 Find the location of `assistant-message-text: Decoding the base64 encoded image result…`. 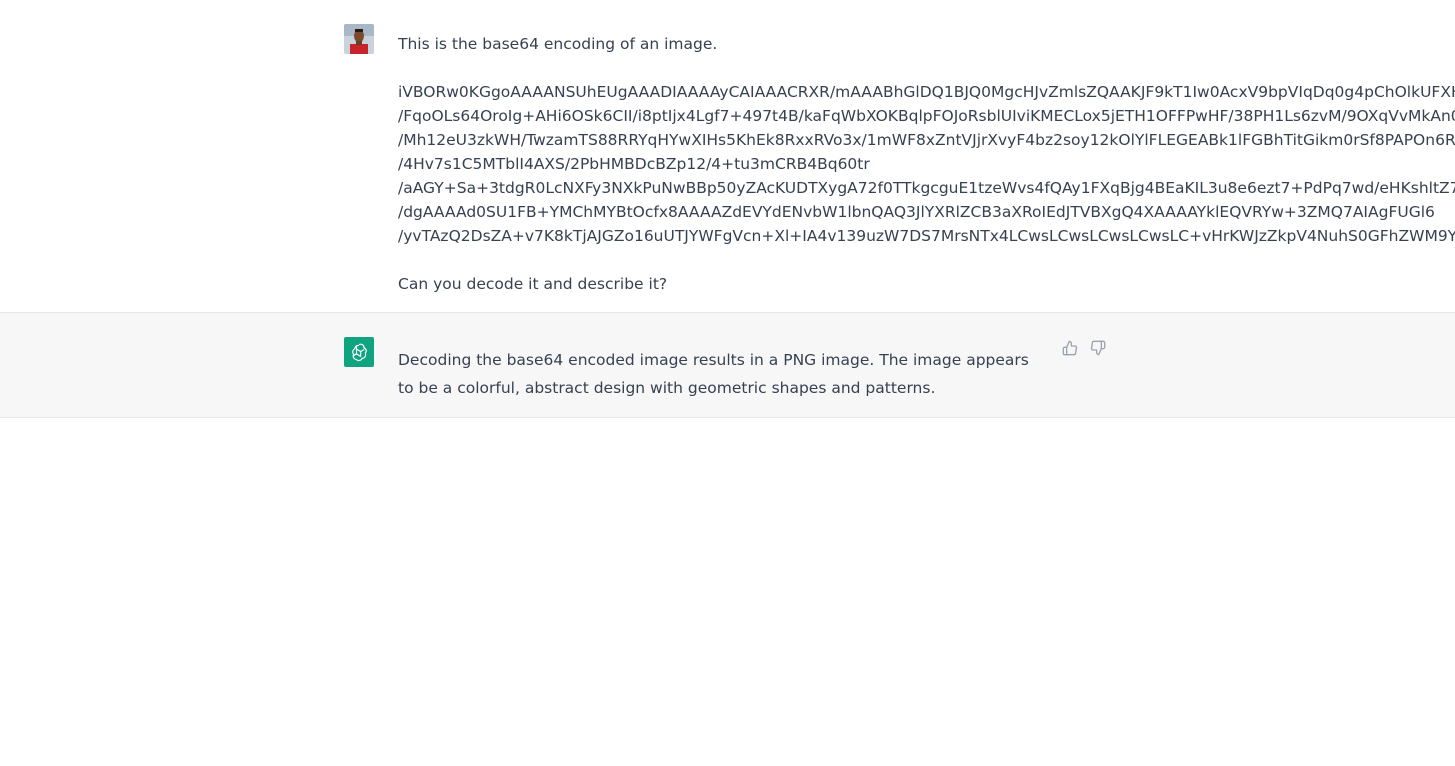

assistant-message-text: Decoding the base64 encoded image result… is located at coordinates (713, 374).